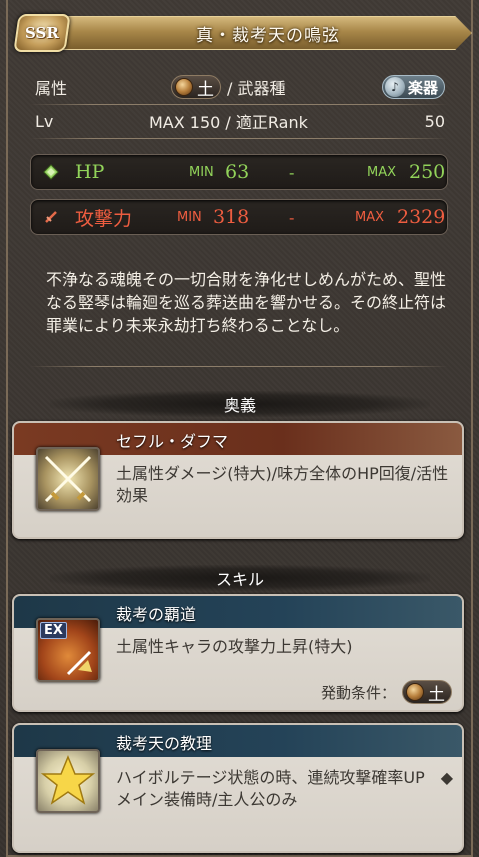 The width and height of the screenshot is (479, 857). Describe the element at coordinates (228, 122) in the screenshot. I see `level-value: MAX 150 / 適正Rank` at that location.